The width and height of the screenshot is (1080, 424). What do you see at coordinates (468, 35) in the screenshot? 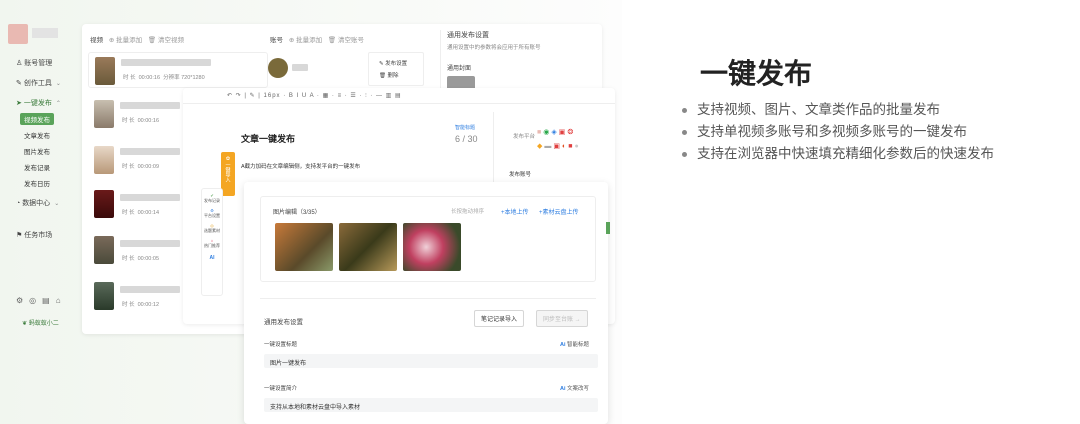
I see `general-settings-title: 通用发布设置` at bounding box center [468, 35].